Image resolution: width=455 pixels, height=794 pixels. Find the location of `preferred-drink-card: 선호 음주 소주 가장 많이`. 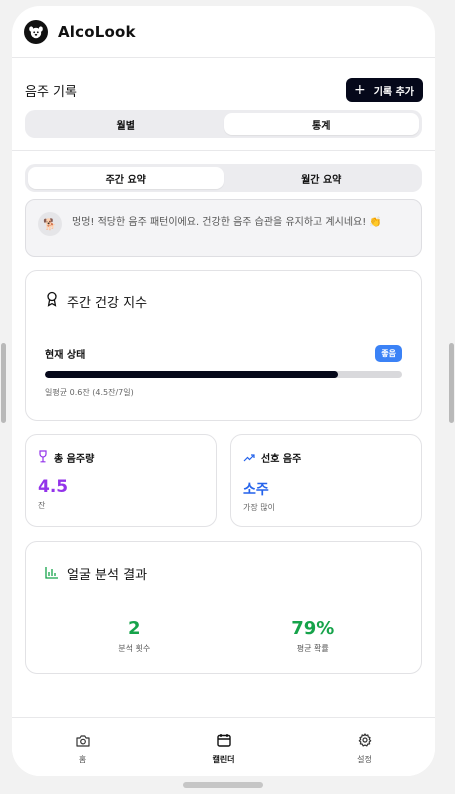

preferred-drink-card: 선호 음주 소주 가장 많이 is located at coordinates (326, 480).